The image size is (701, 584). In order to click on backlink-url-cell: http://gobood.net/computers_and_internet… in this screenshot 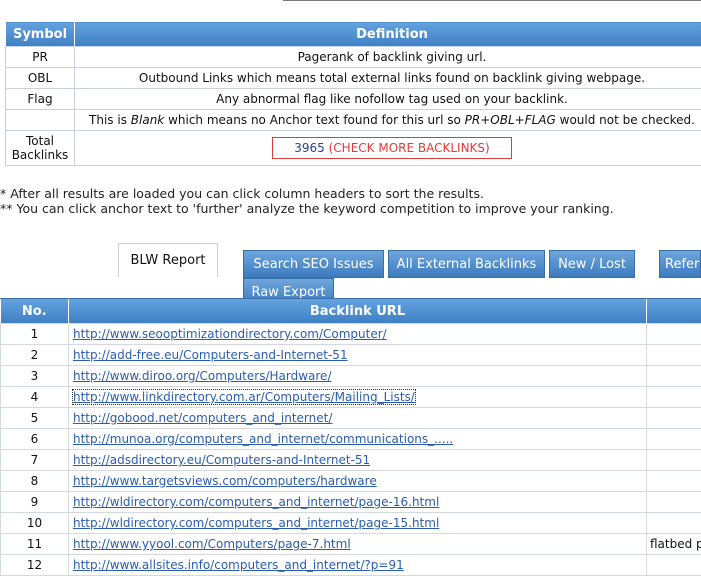, I will do `click(357, 418)`.